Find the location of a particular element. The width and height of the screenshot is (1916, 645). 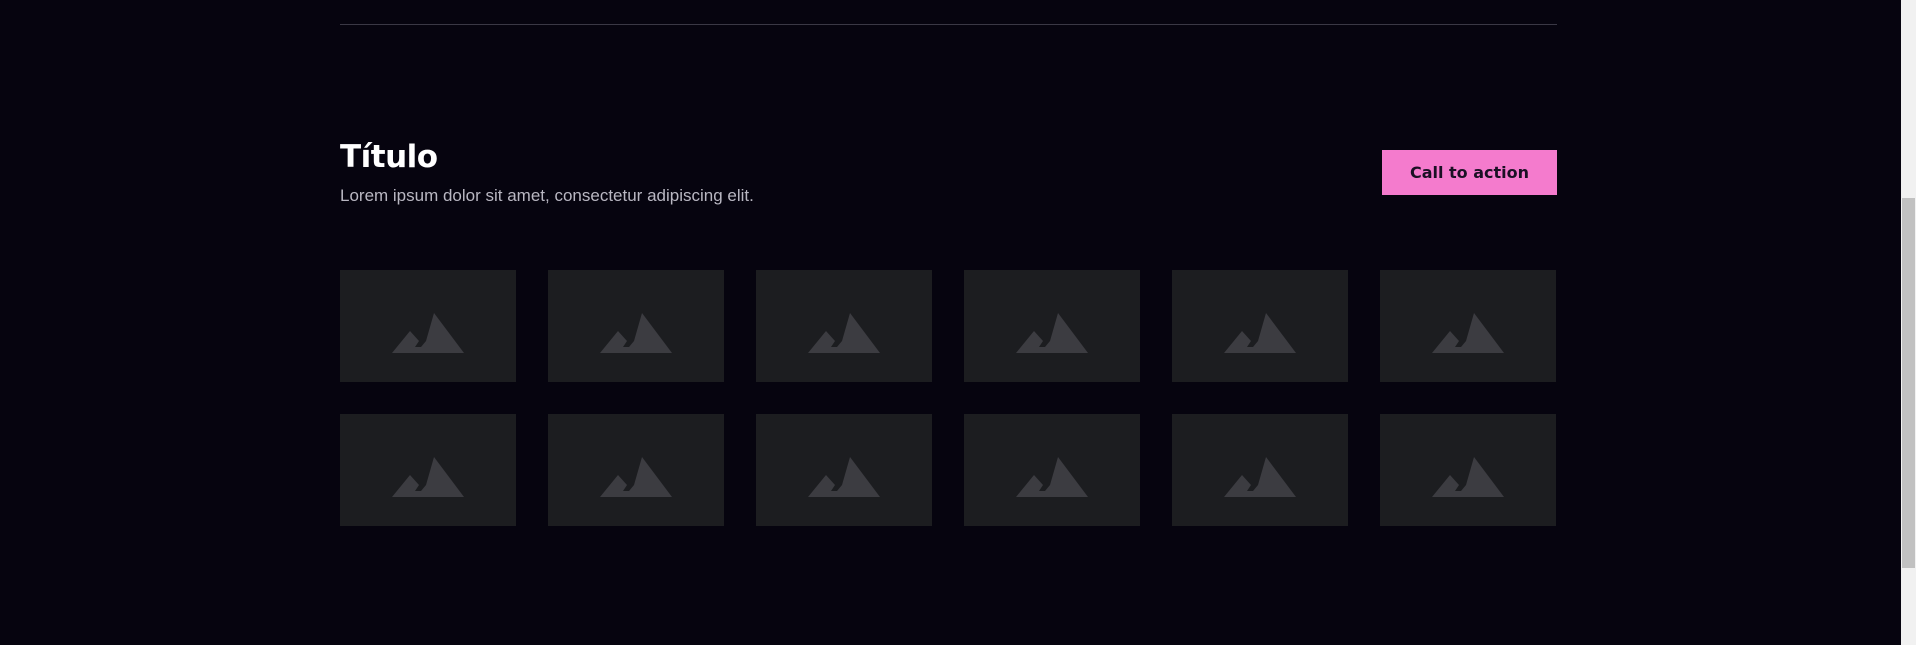

call-to-action-button: Call to action is located at coordinates (1469, 172).